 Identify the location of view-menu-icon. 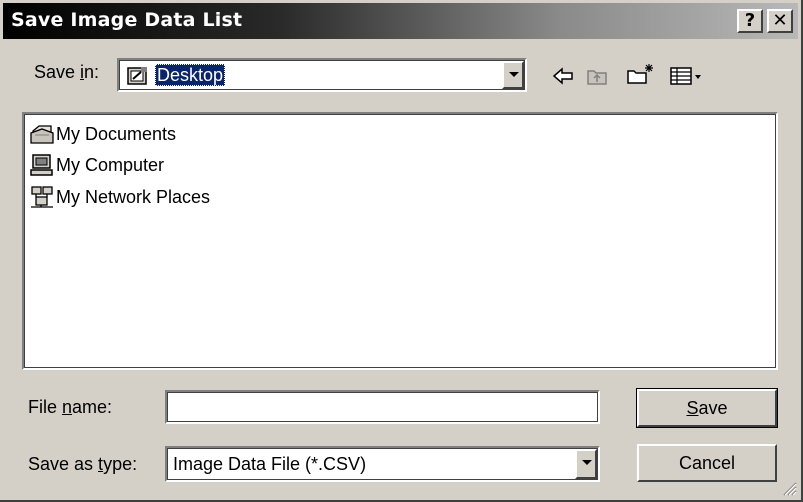
(687, 76).